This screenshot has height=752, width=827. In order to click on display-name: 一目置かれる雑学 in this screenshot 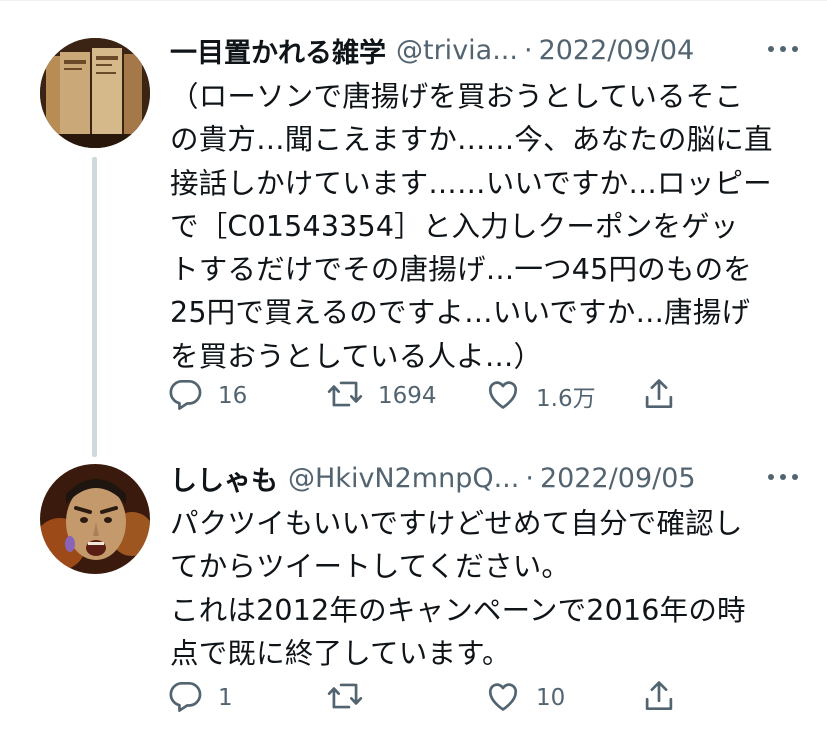, I will do `click(278, 50)`.